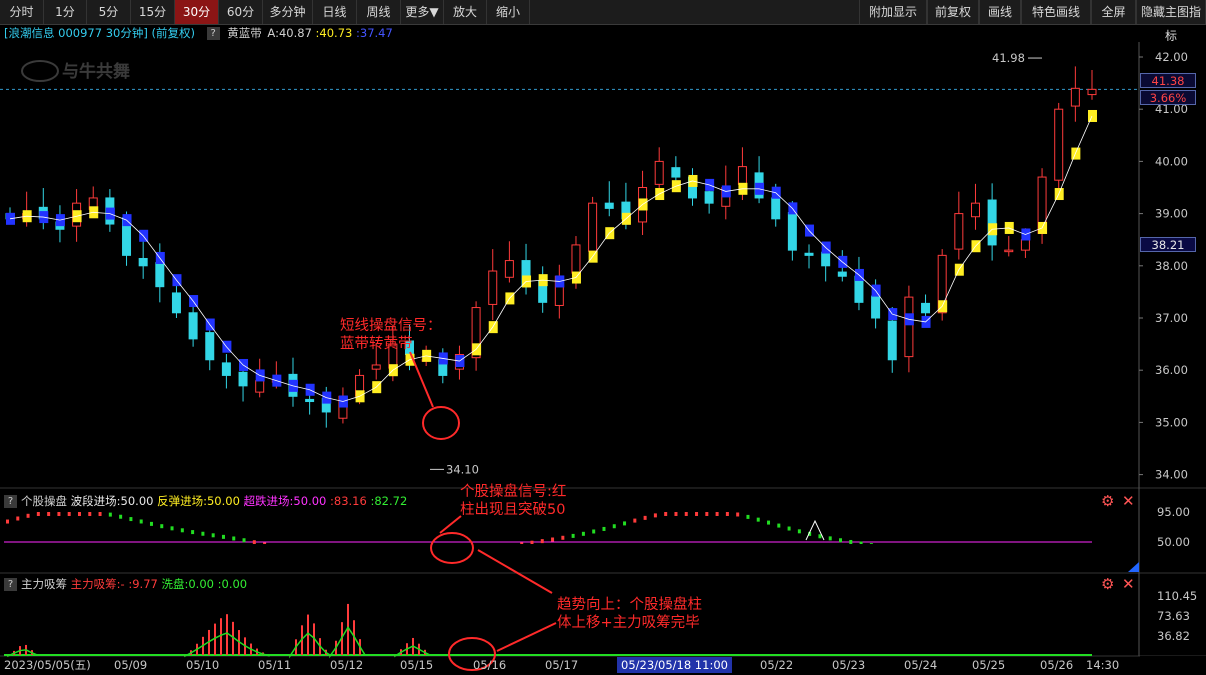  Describe the element at coordinates (562, 665) in the screenshot. I see `date-label: 05/17` at that location.